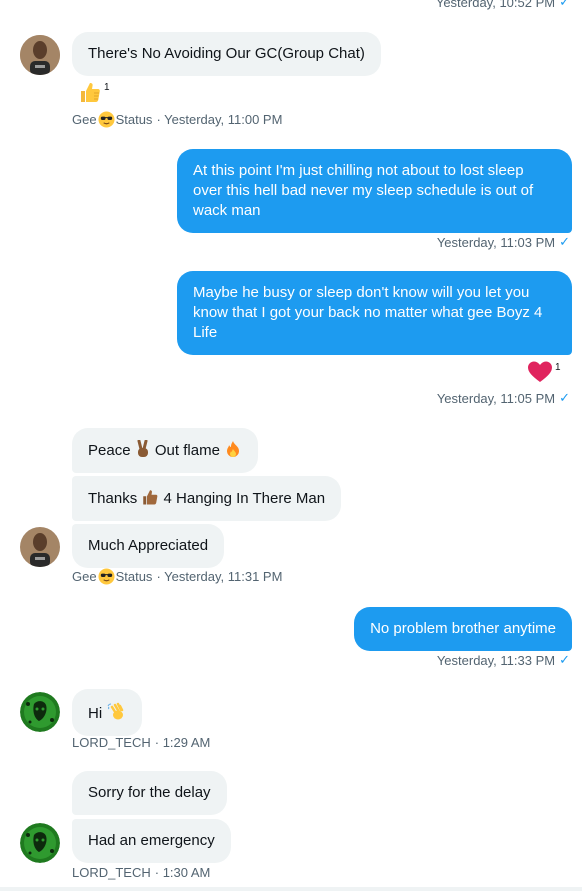 The height and width of the screenshot is (891, 582). I want to click on incoming-message-bubble: Sorry for the delay, so click(149, 793).